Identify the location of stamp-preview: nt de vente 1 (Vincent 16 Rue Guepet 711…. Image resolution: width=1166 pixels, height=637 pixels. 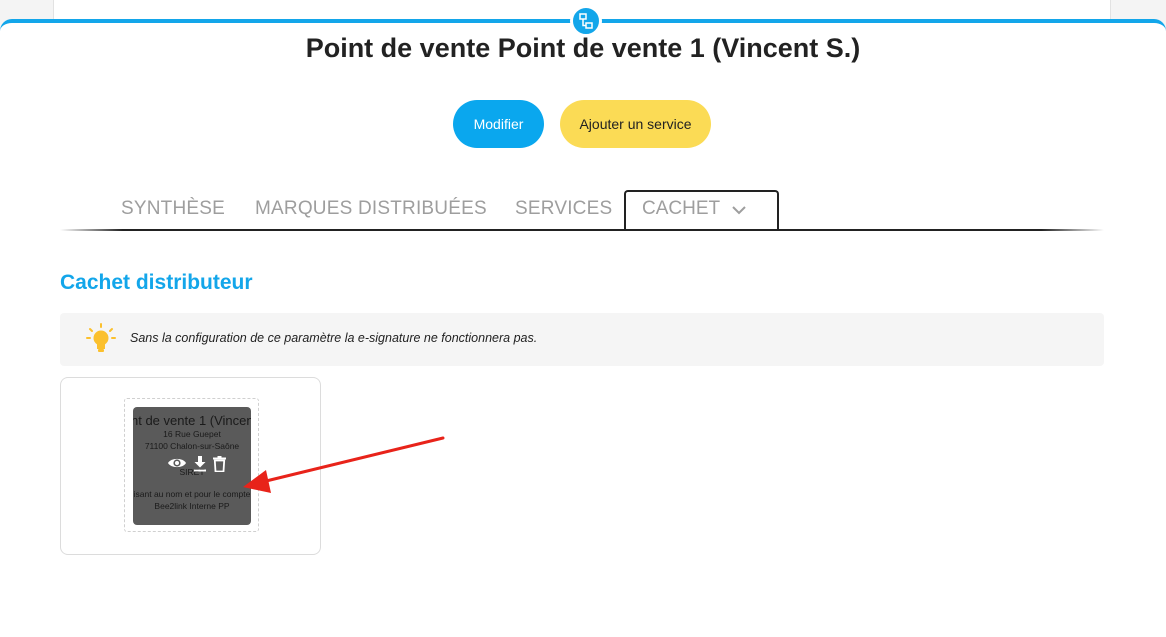
(192, 466).